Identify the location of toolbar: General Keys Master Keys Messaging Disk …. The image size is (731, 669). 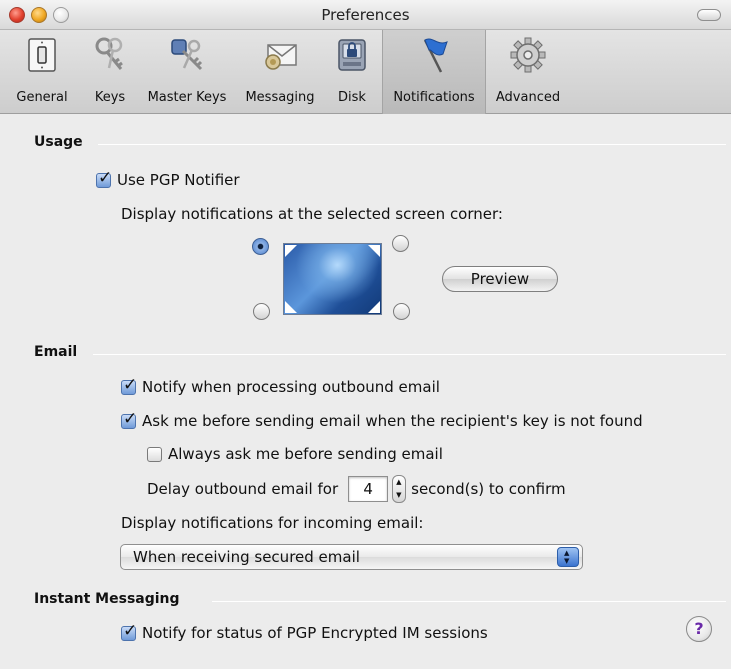
(365, 72).